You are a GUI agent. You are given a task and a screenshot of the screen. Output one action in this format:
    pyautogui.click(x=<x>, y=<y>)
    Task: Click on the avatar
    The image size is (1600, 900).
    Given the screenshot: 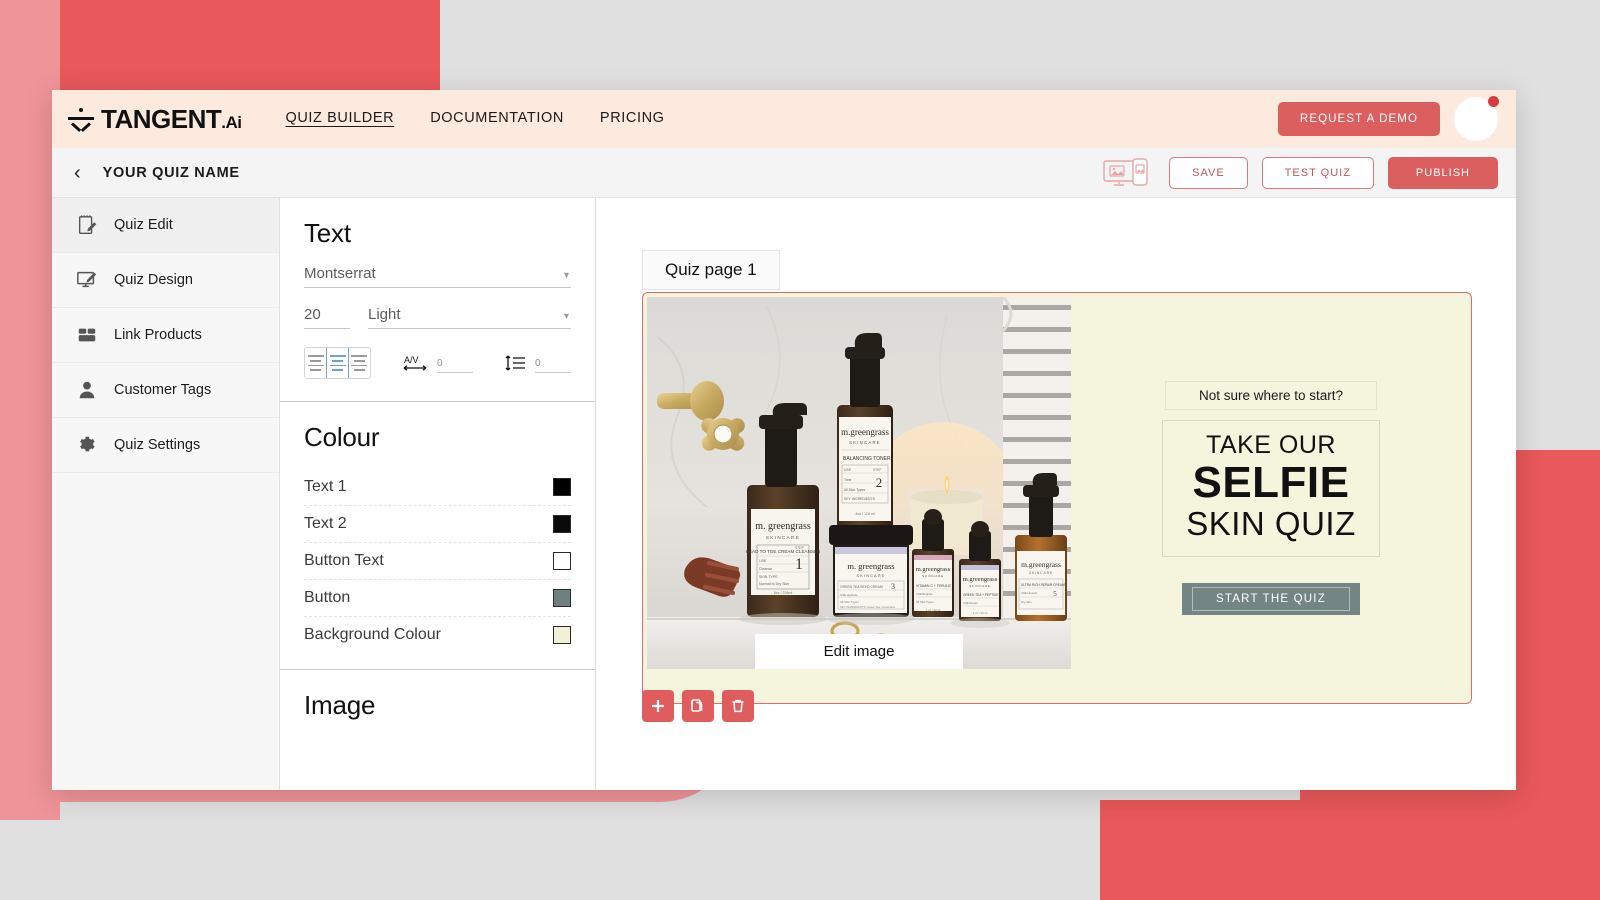 What is the action you would take?
    pyautogui.click(x=1476, y=118)
    